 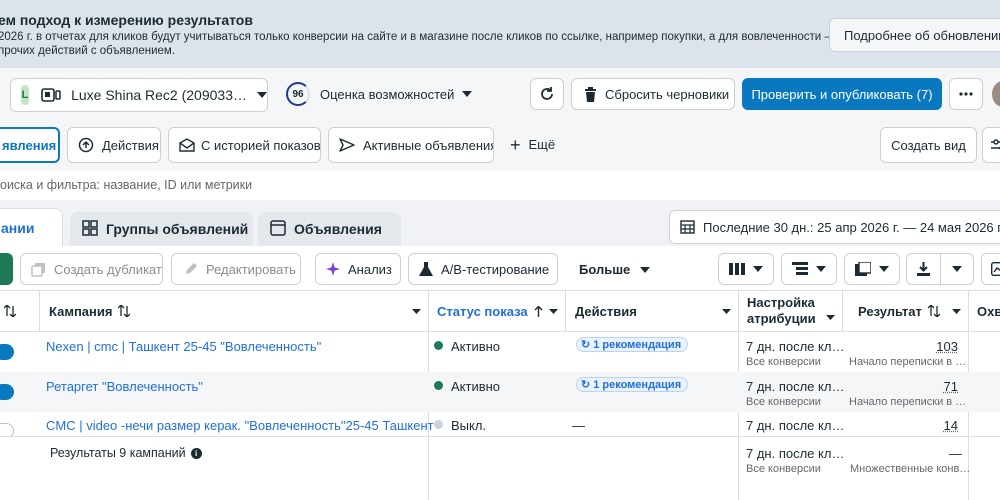 What do you see at coordinates (578, 425) in the screenshot?
I see `action-empty: —` at bounding box center [578, 425].